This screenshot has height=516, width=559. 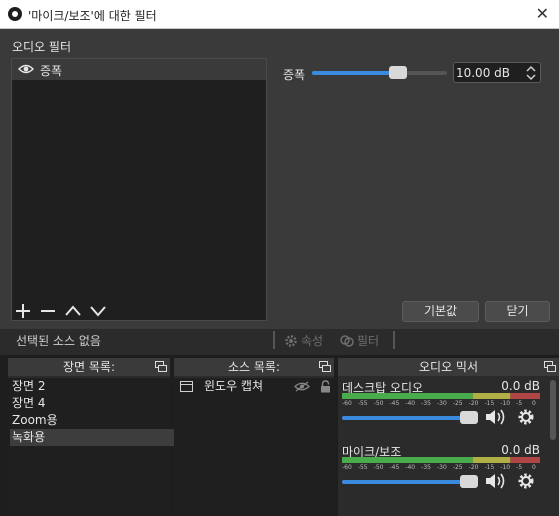 I want to click on close-button: 닫기, so click(x=517, y=311).